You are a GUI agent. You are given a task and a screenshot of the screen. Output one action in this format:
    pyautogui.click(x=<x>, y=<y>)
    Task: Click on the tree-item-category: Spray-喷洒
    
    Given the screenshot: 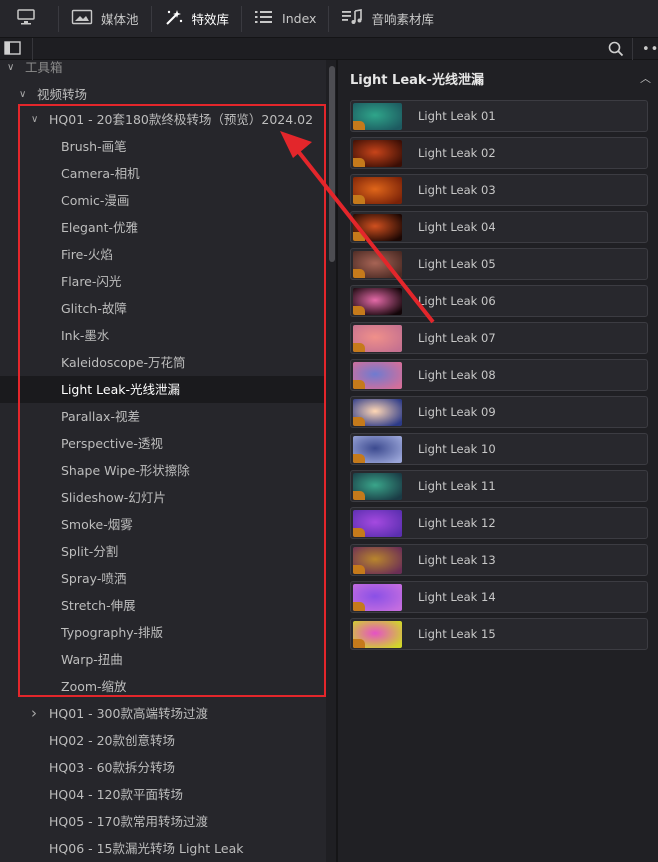 What is the action you would take?
    pyautogui.click(x=163, y=578)
    